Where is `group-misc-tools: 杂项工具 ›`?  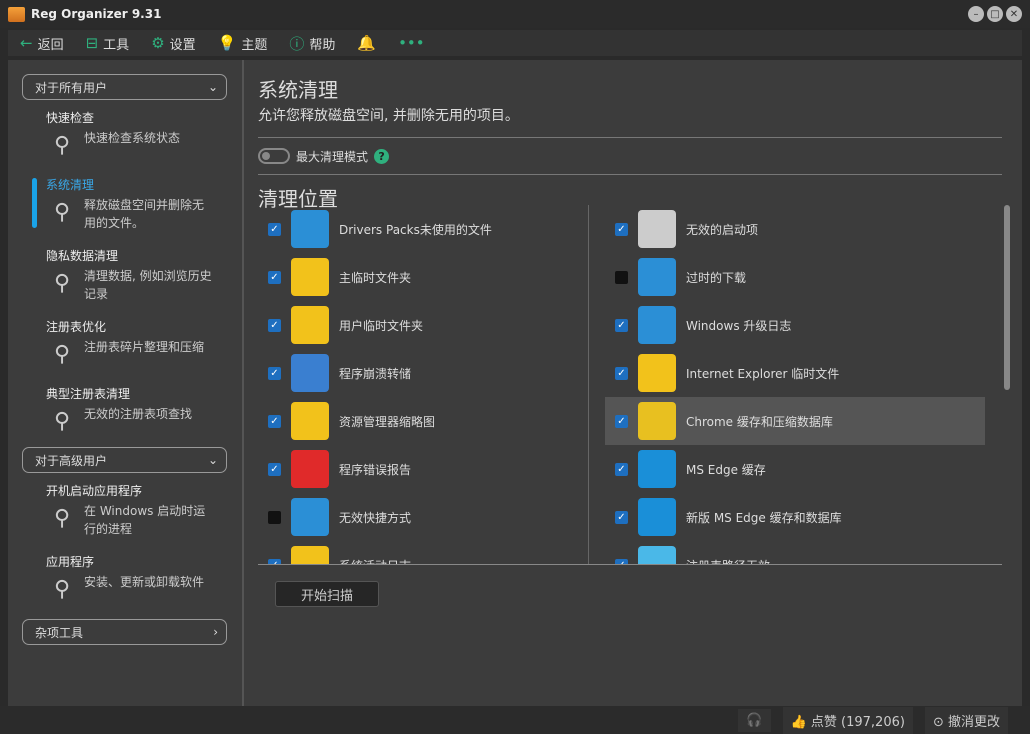
group-misc-tools: 杂项工具 › is located at coordinates (124, 632).